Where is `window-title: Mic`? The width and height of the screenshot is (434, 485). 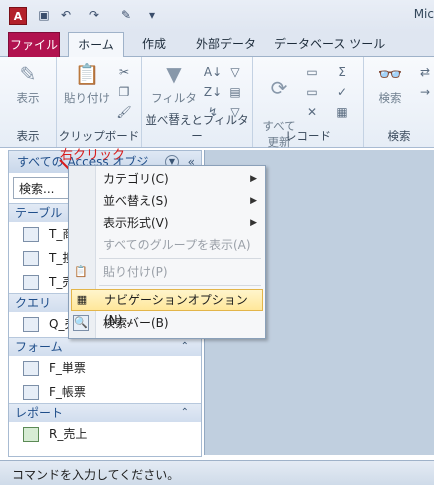 window-title: Mic is located at coordinates (423, 14).